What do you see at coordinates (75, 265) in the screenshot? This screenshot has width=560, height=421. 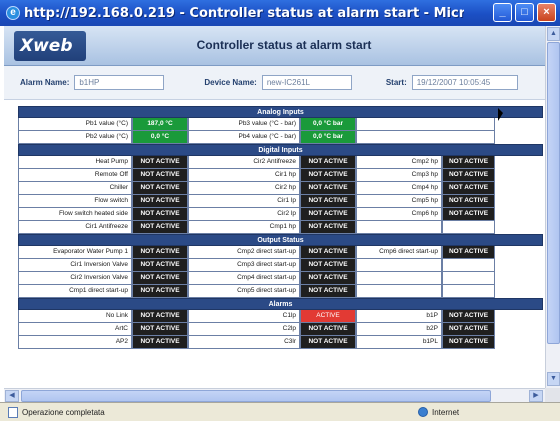 I see `status-label: Cir1 Inversion Valve` at bounding box center [75, 265].